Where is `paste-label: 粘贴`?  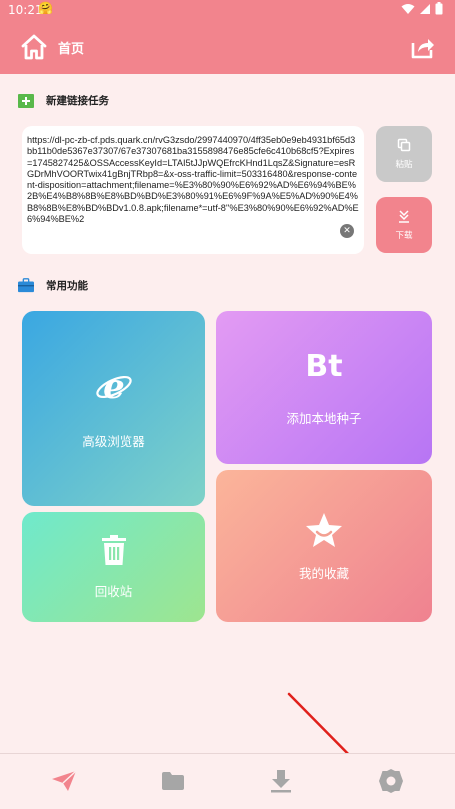 paste-label: 粘贴 is located at coordinates (404, 165).